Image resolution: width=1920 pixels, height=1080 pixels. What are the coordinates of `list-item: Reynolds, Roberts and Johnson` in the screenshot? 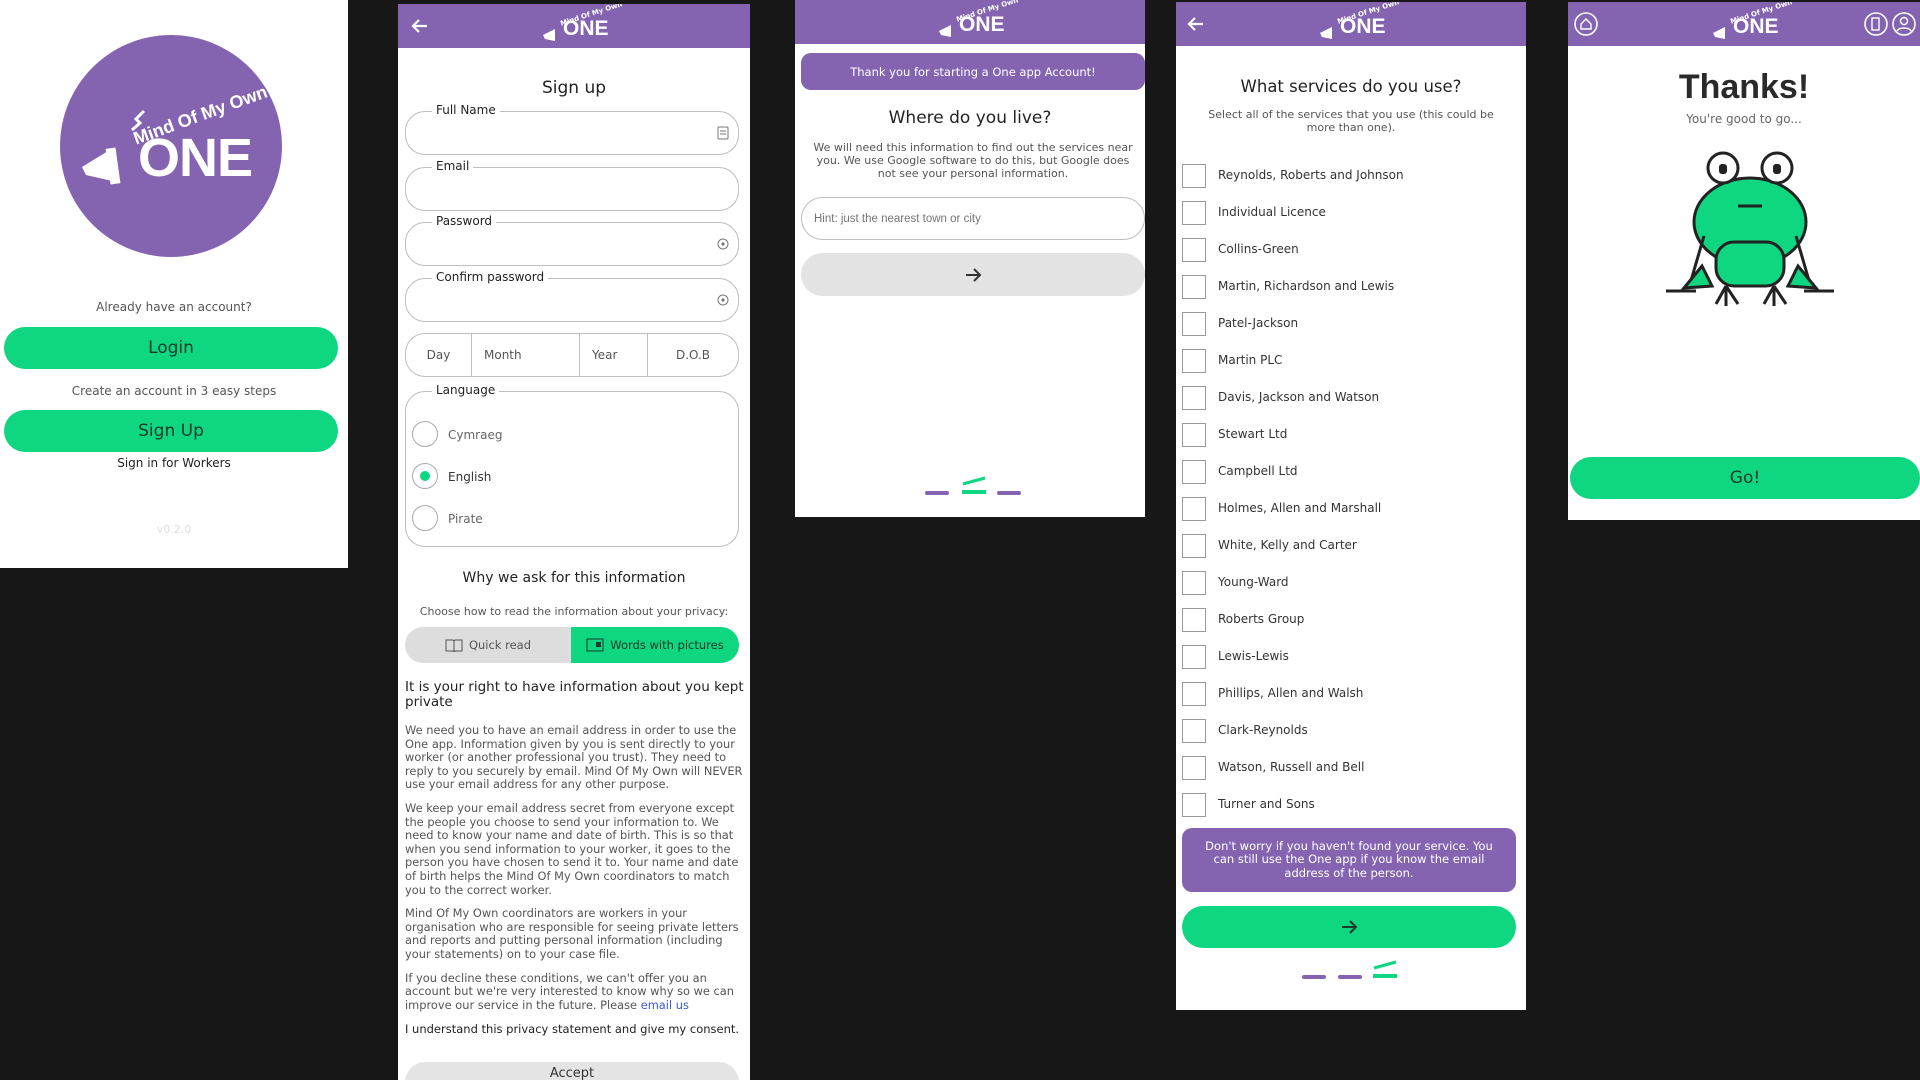 It's located at (1351, 176).